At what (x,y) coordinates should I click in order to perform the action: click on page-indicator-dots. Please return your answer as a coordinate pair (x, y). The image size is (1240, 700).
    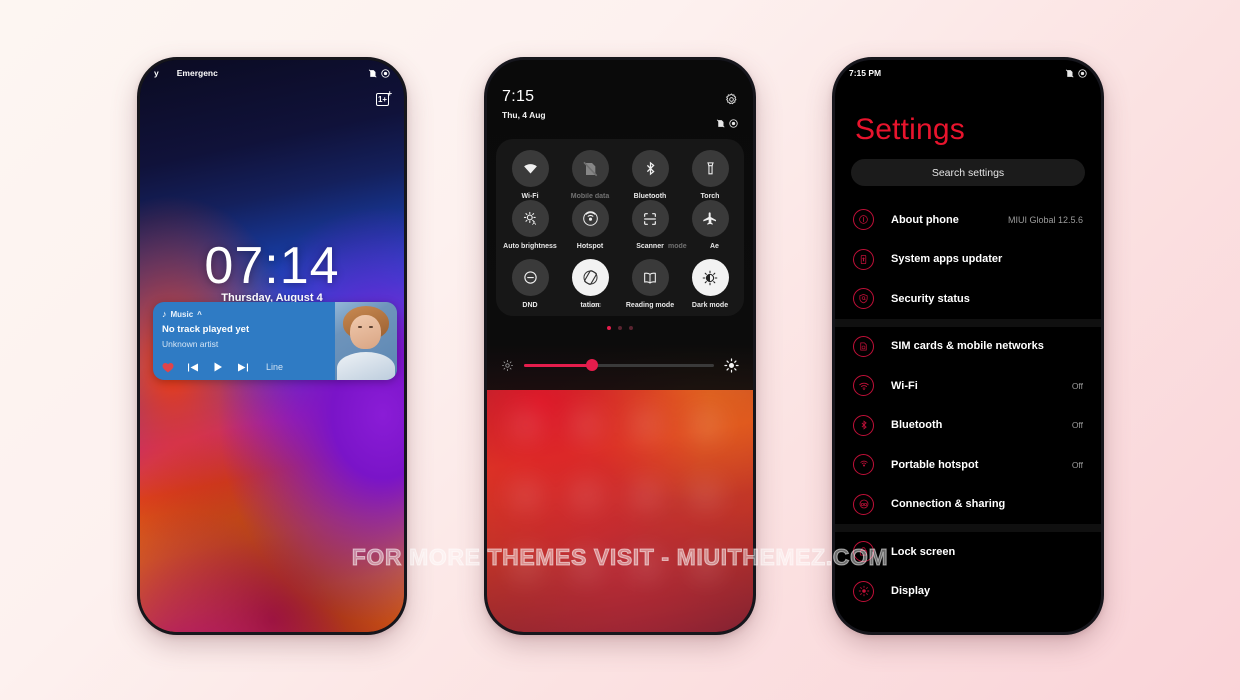
    Looking at the image, I should click on (620, 328).